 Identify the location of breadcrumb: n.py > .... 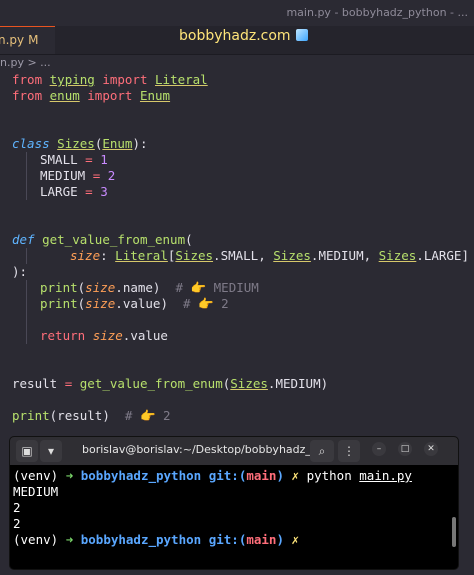
(25, 62).